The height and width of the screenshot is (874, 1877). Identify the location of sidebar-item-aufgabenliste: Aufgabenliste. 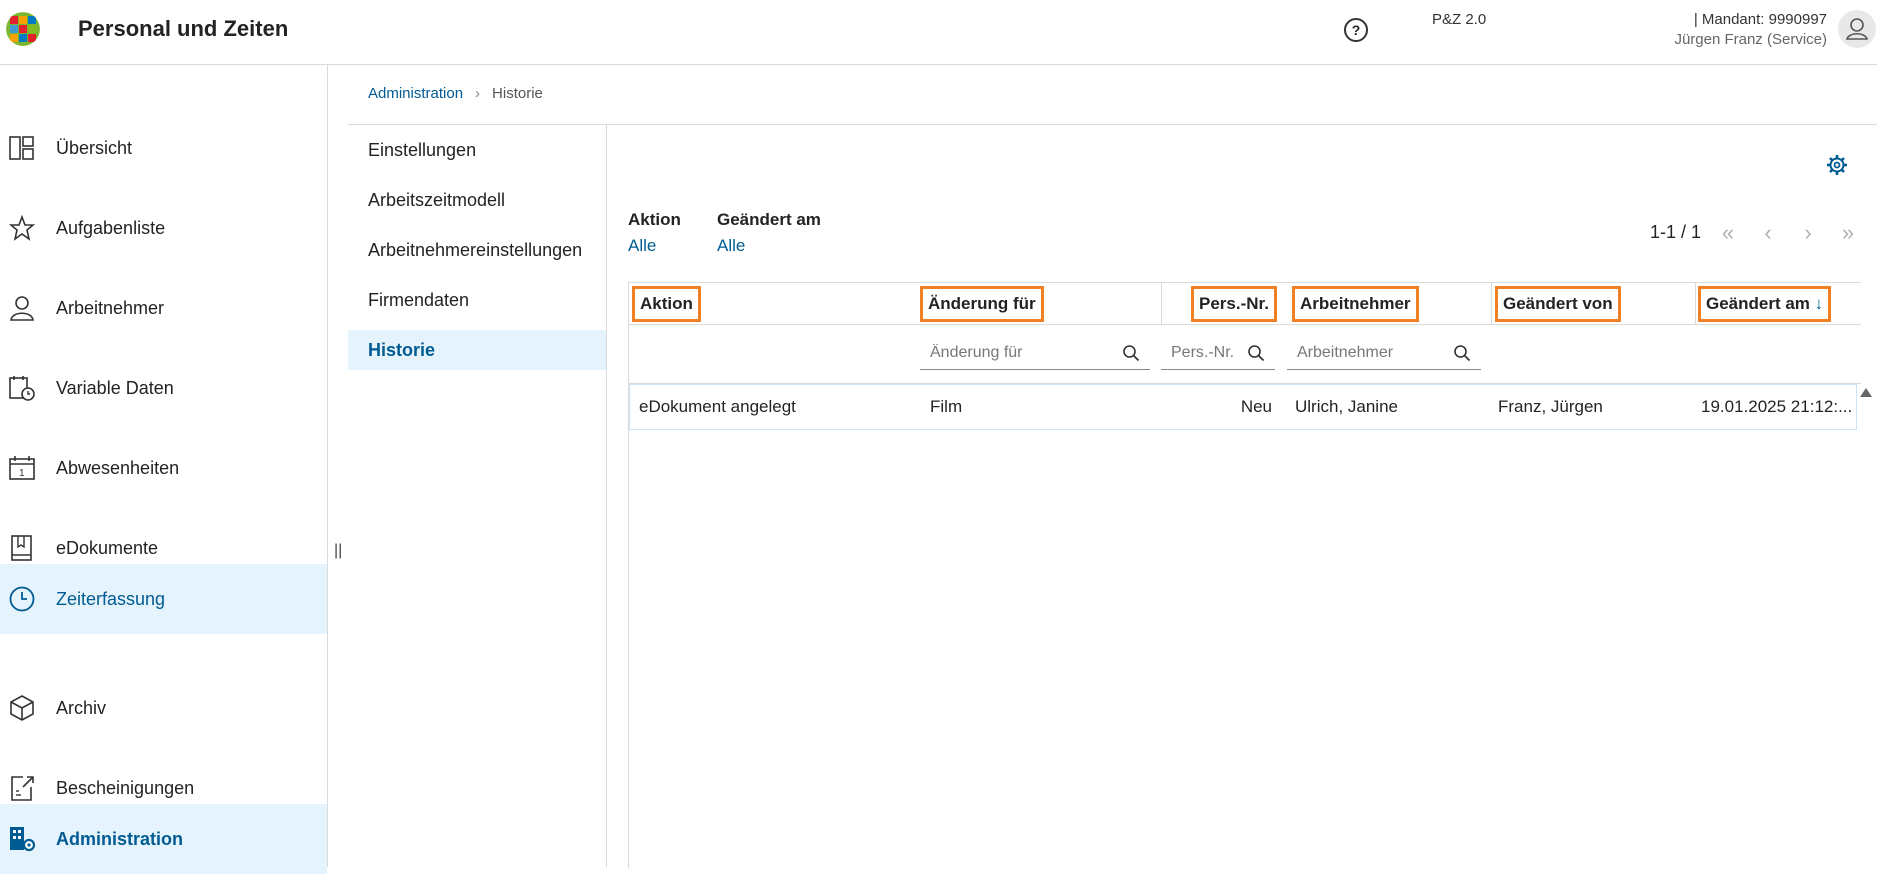
(163, 228).